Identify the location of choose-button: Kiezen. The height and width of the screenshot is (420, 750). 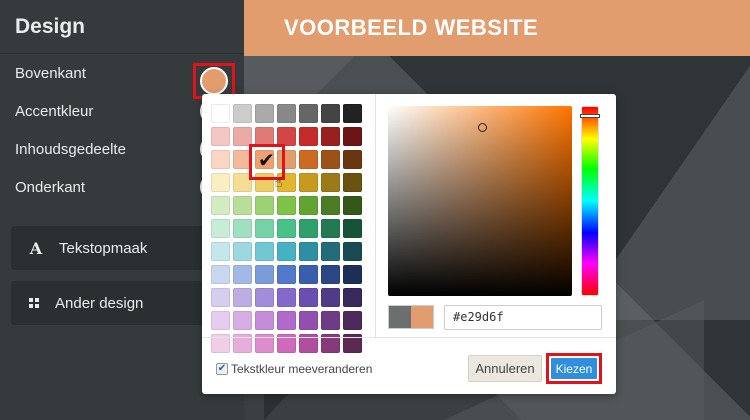
(574, 368).